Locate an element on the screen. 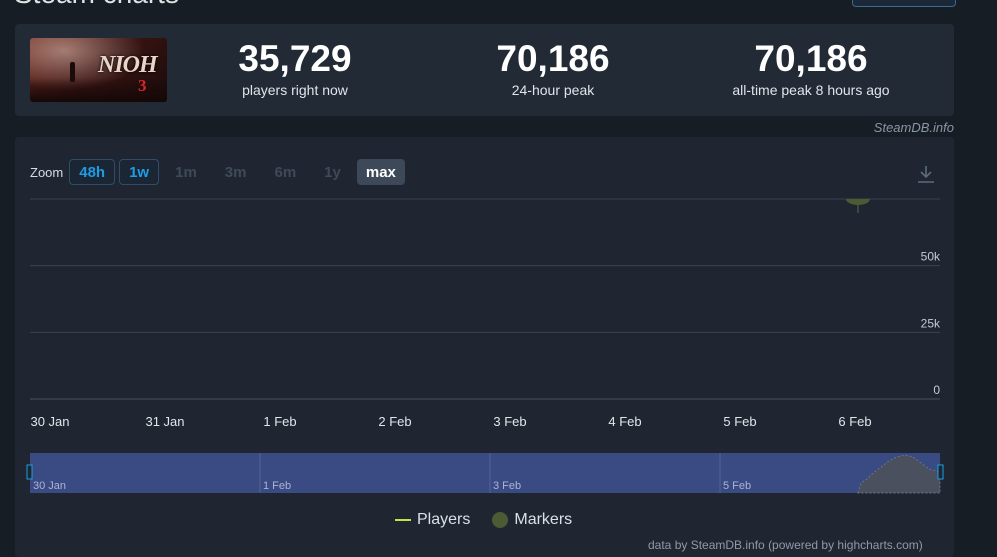  game-thumbnail: NIOH 3 is located at coordinates (98, 70).